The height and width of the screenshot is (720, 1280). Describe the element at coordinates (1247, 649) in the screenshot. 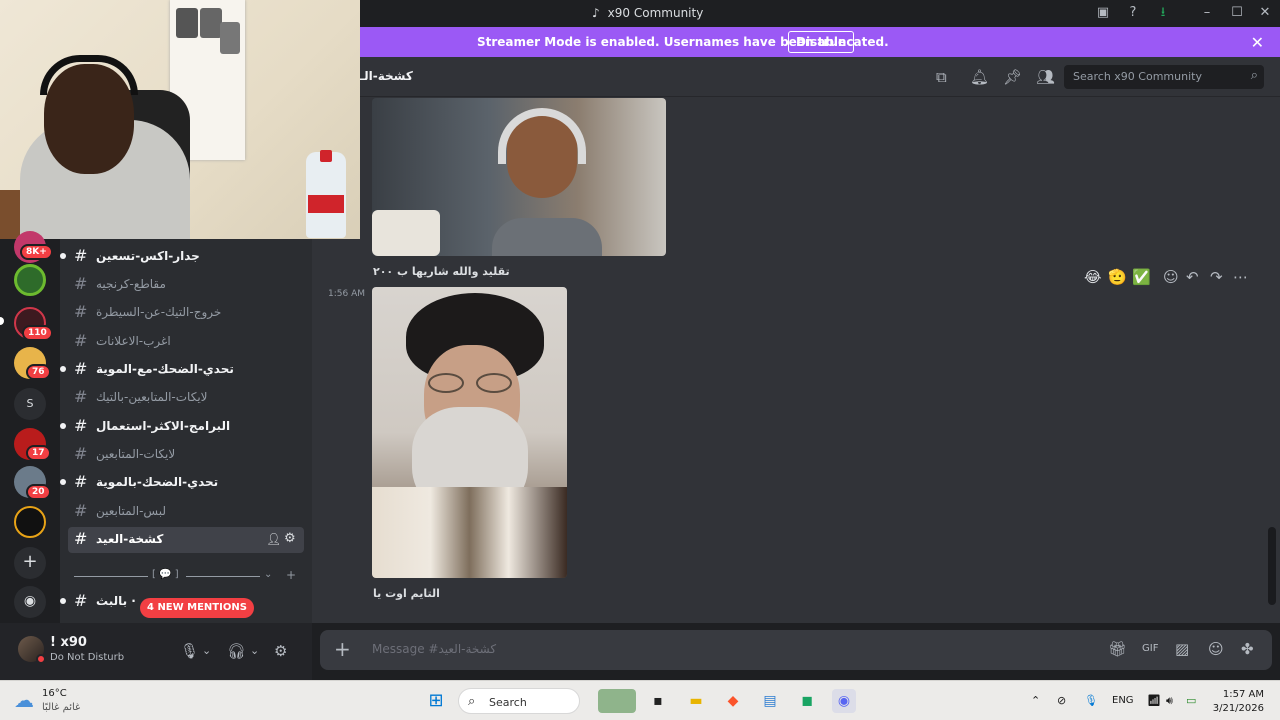

I see `apps-icon: ✤` at that location.